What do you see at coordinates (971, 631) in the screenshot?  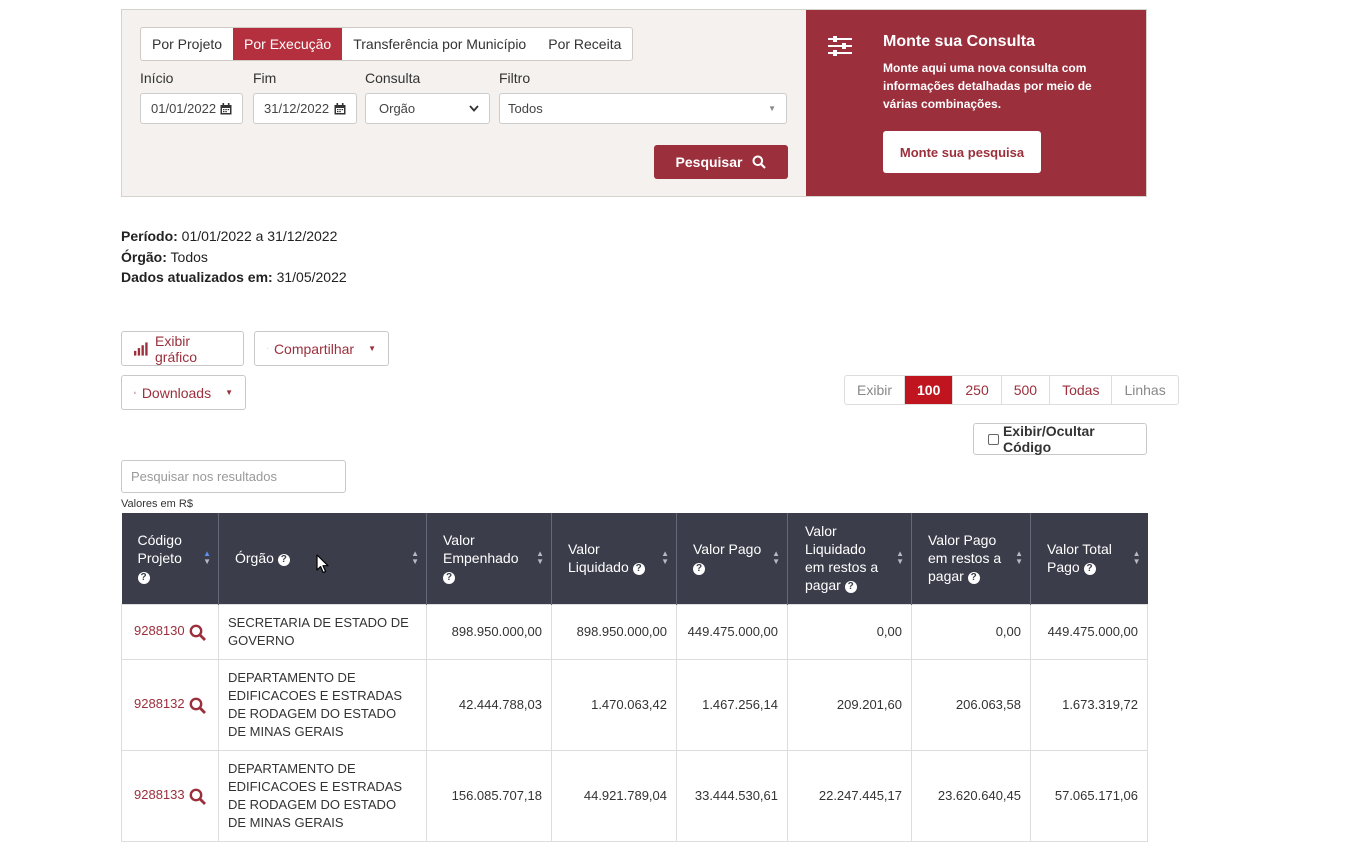 I see `cell-valor-pago-restos: 0,00` at bounding box center [971, 631].